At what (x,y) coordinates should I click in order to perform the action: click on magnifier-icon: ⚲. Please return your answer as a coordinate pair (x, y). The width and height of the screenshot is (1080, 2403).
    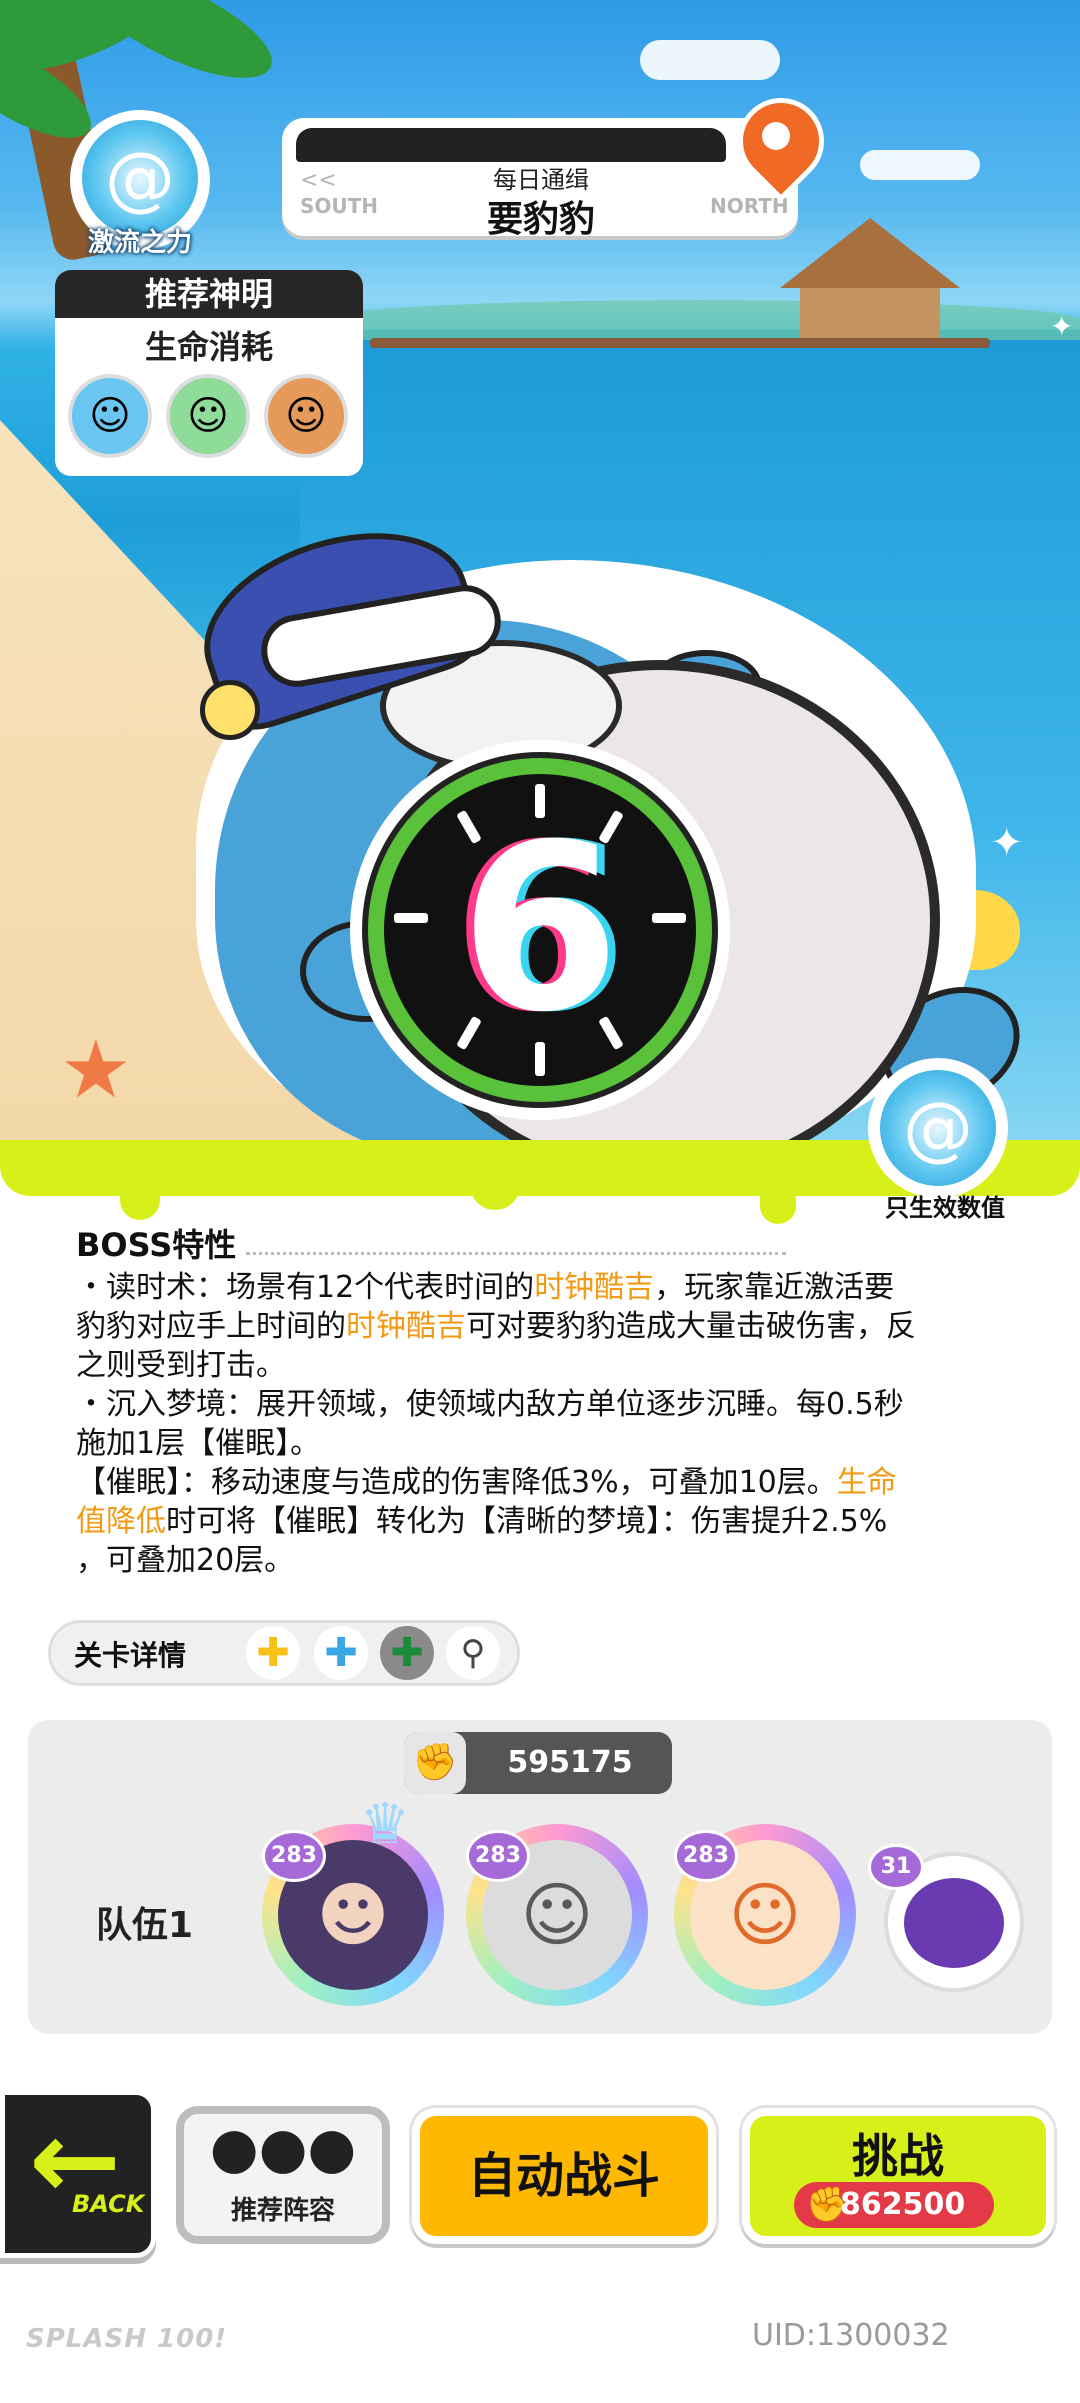
    Looking at the image, I should click on (473, 1653).